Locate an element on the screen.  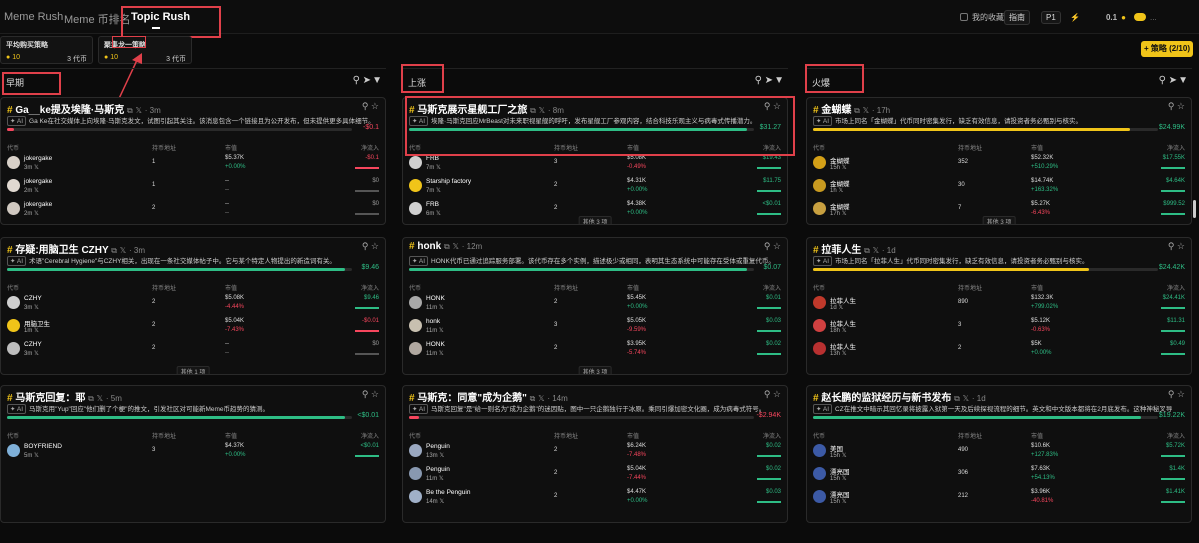
priority-button: P1 is located at coordinates (1051, 17).